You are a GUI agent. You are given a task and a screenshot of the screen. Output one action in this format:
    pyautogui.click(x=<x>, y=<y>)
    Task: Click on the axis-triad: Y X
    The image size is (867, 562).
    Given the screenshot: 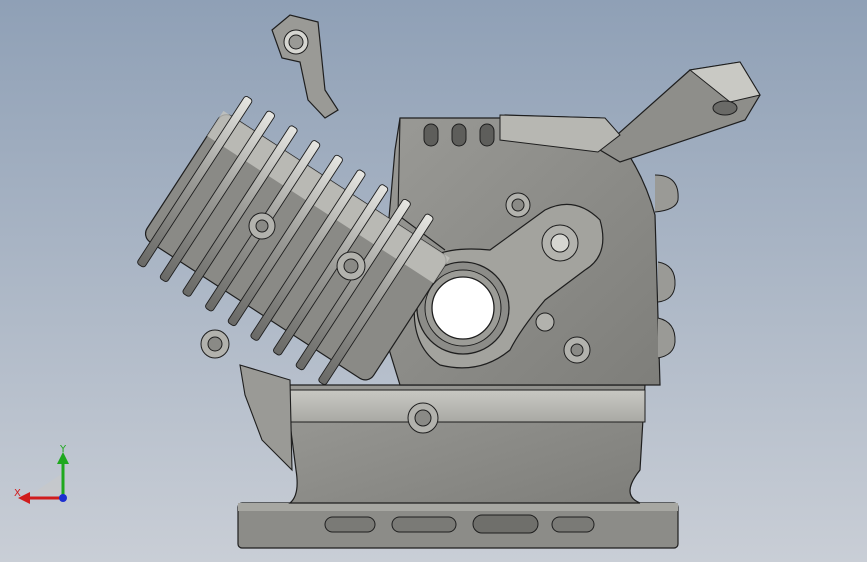 What is the action you would take?
    pyautogui.click(x=41, y=474)
    